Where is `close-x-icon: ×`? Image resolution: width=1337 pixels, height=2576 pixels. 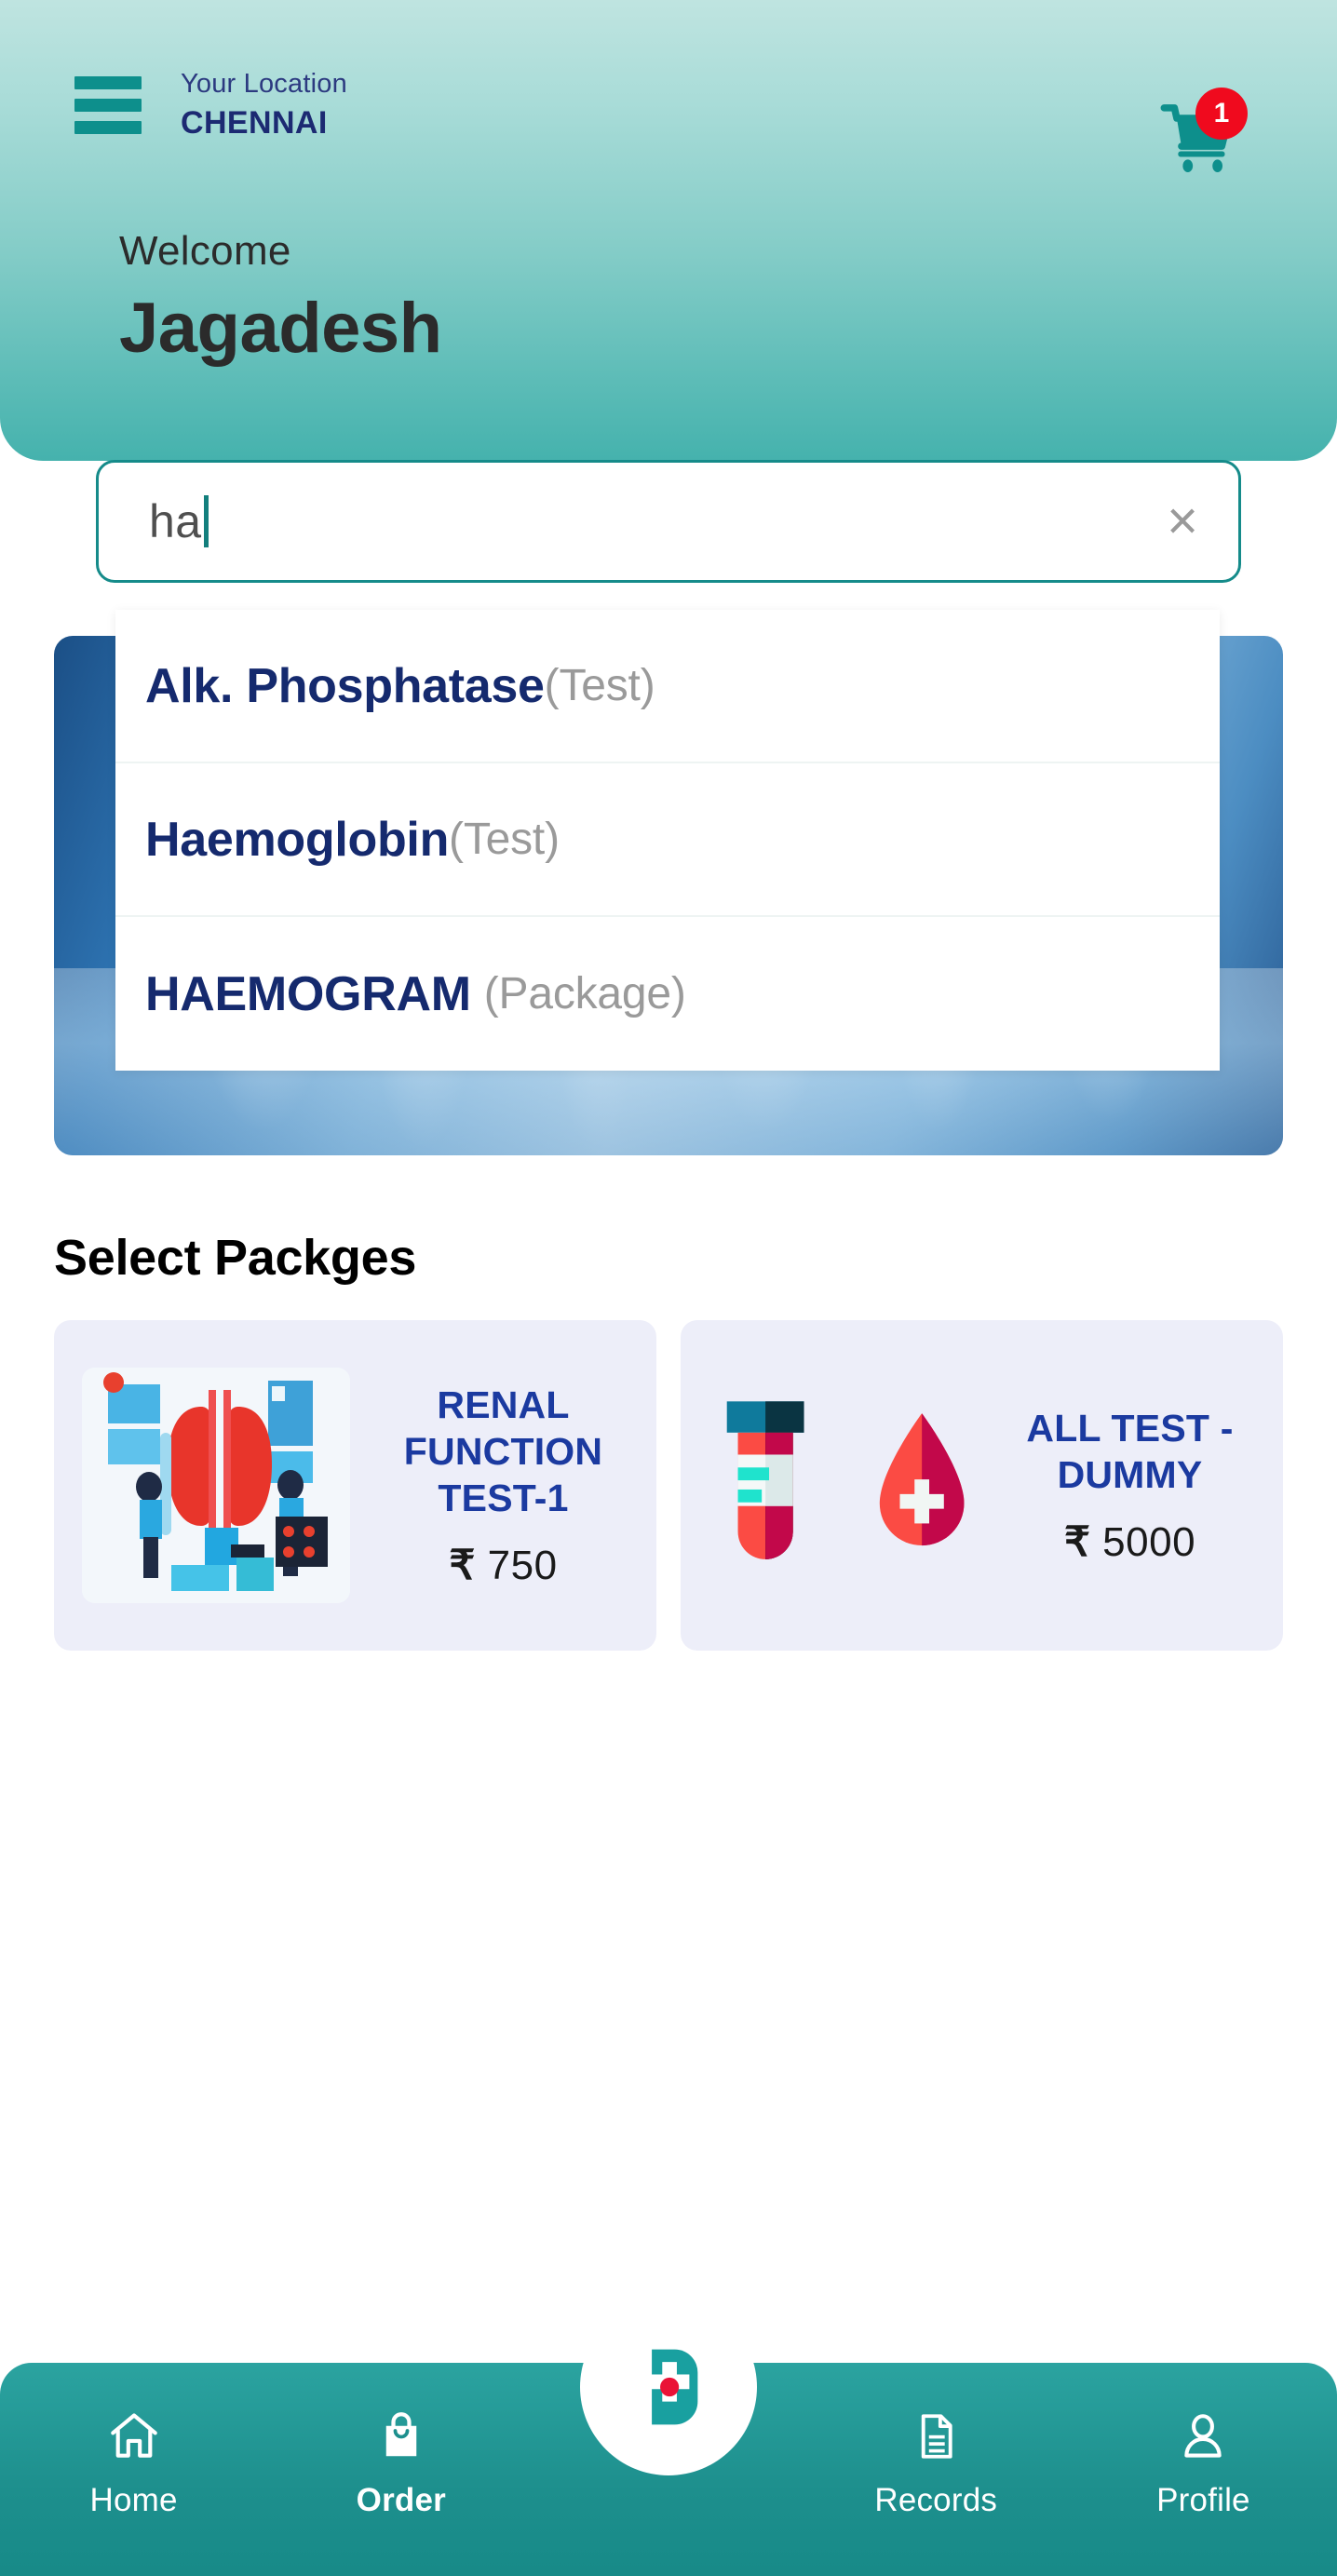
close-x-icon: × is located at coordinates (1183, 521).